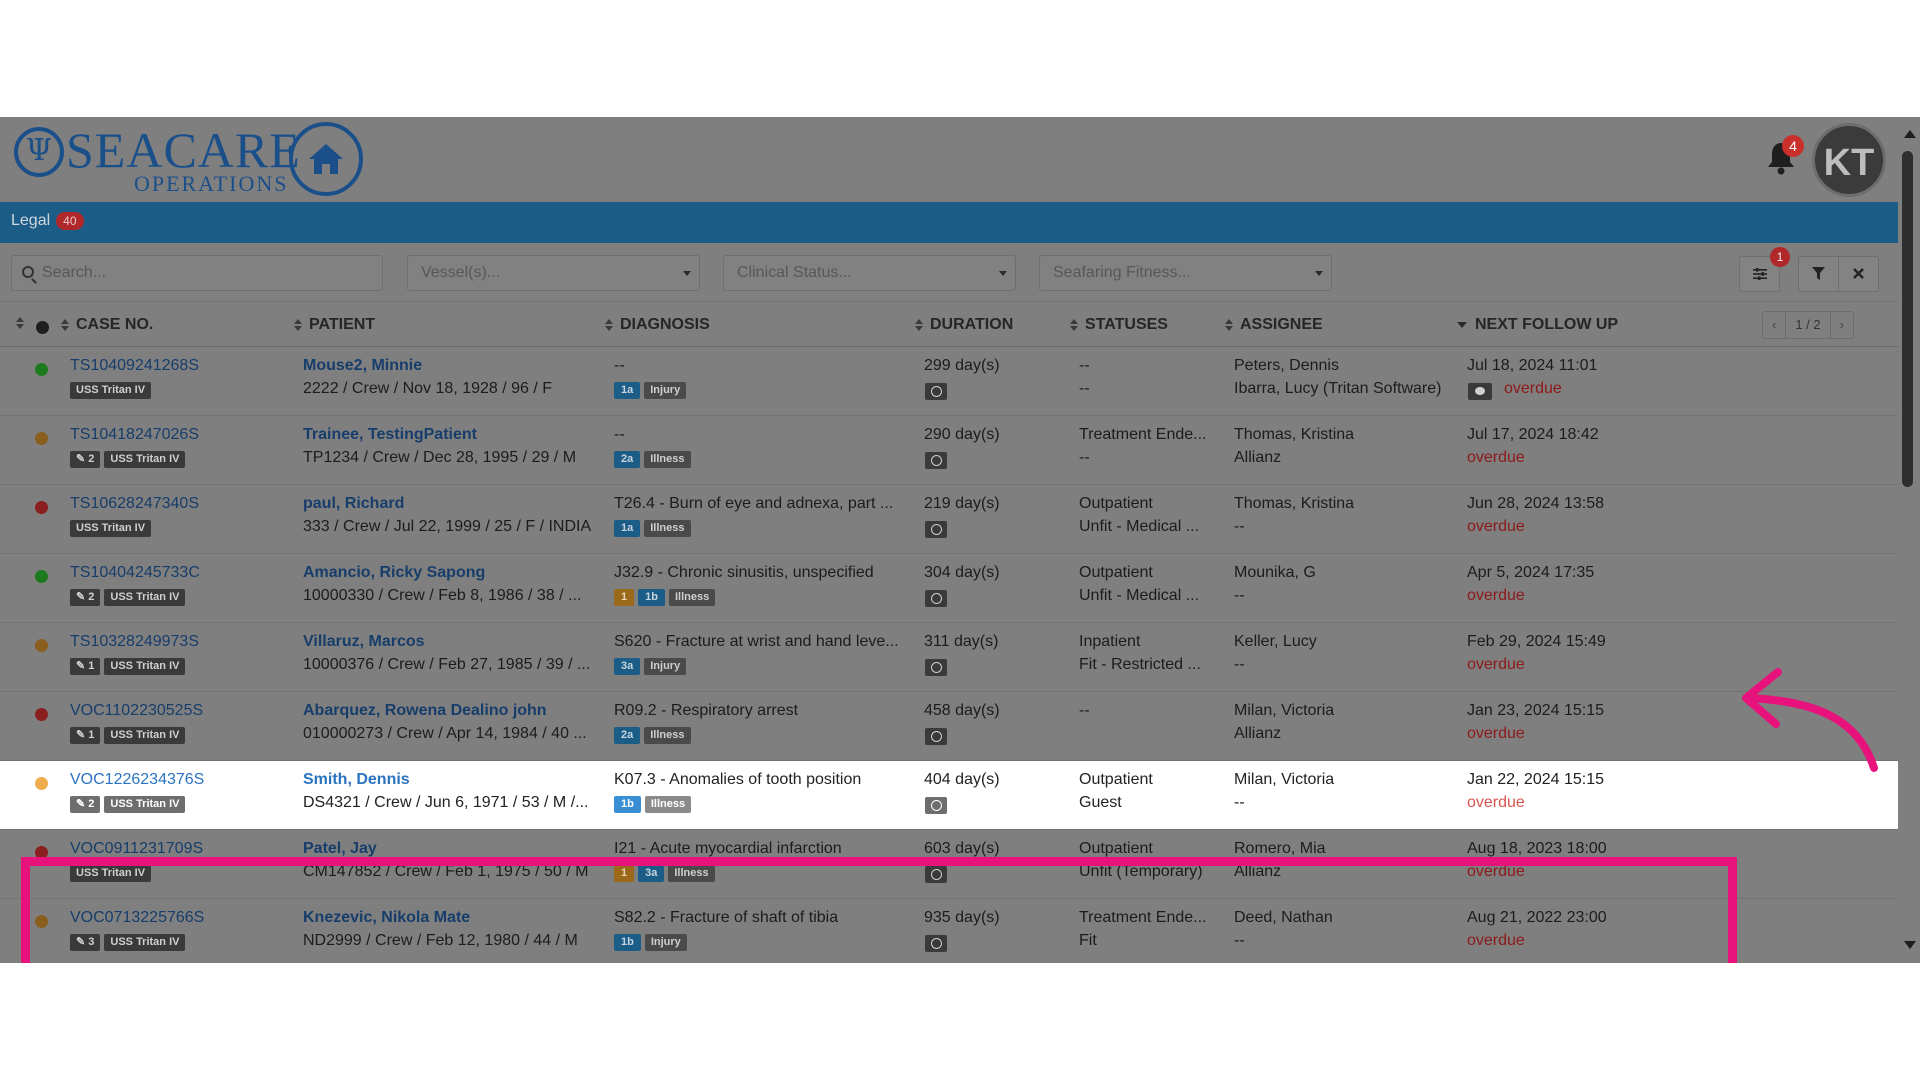 This screenshot has height=1080, width=1920. I want to click on column-case-no: CASE NO., so click(107, 325).